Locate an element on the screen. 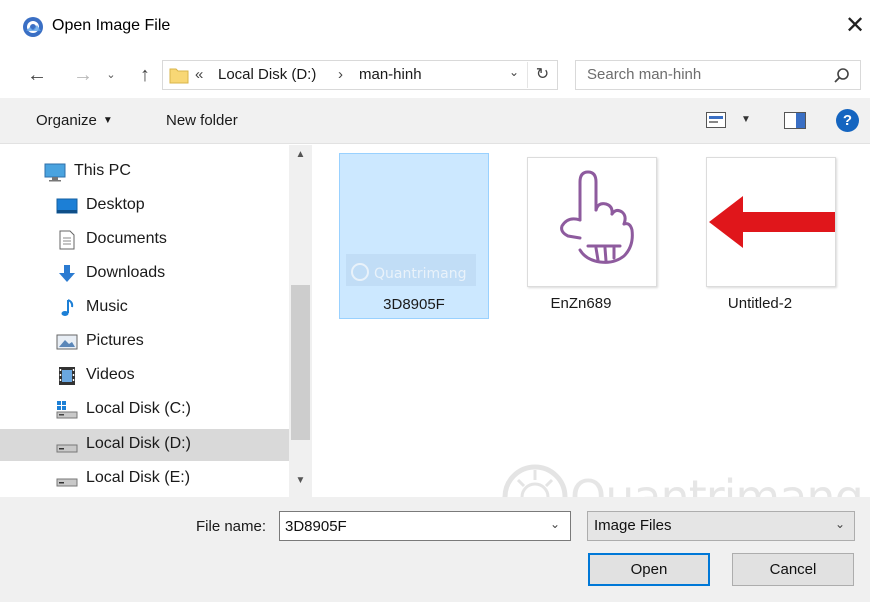 This screenshot has height=602, width=870. arrow-right-icon: → is located at coordinates (83, 75).